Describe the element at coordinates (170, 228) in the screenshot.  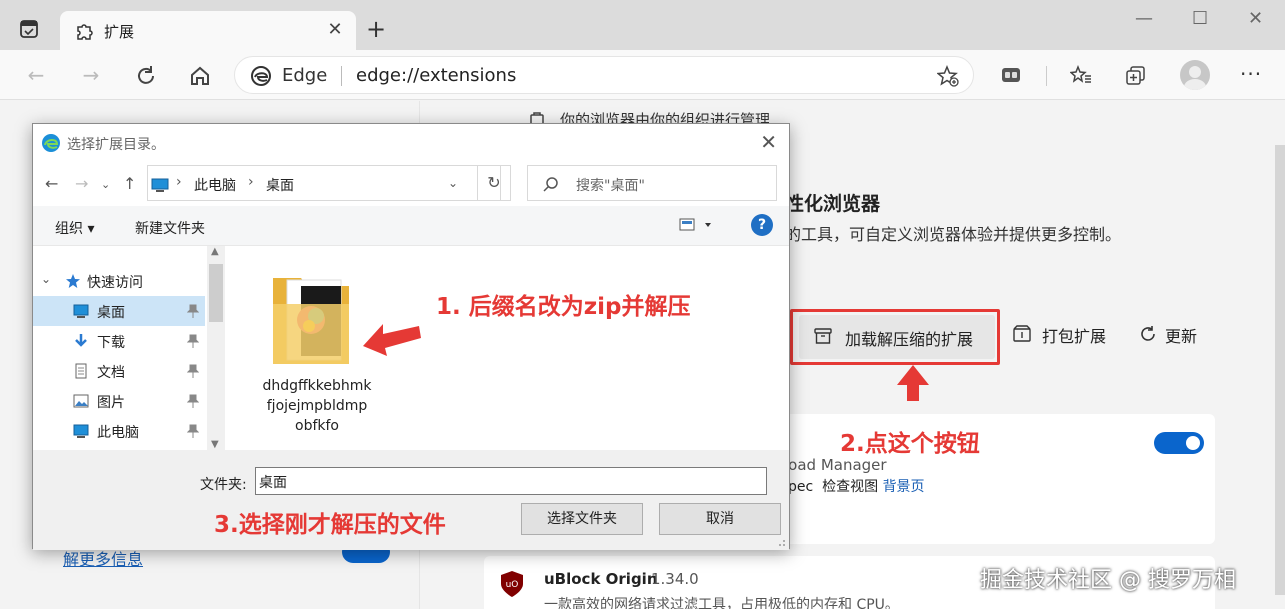
I see `new-folder-button: 新建文件夹` at that location.